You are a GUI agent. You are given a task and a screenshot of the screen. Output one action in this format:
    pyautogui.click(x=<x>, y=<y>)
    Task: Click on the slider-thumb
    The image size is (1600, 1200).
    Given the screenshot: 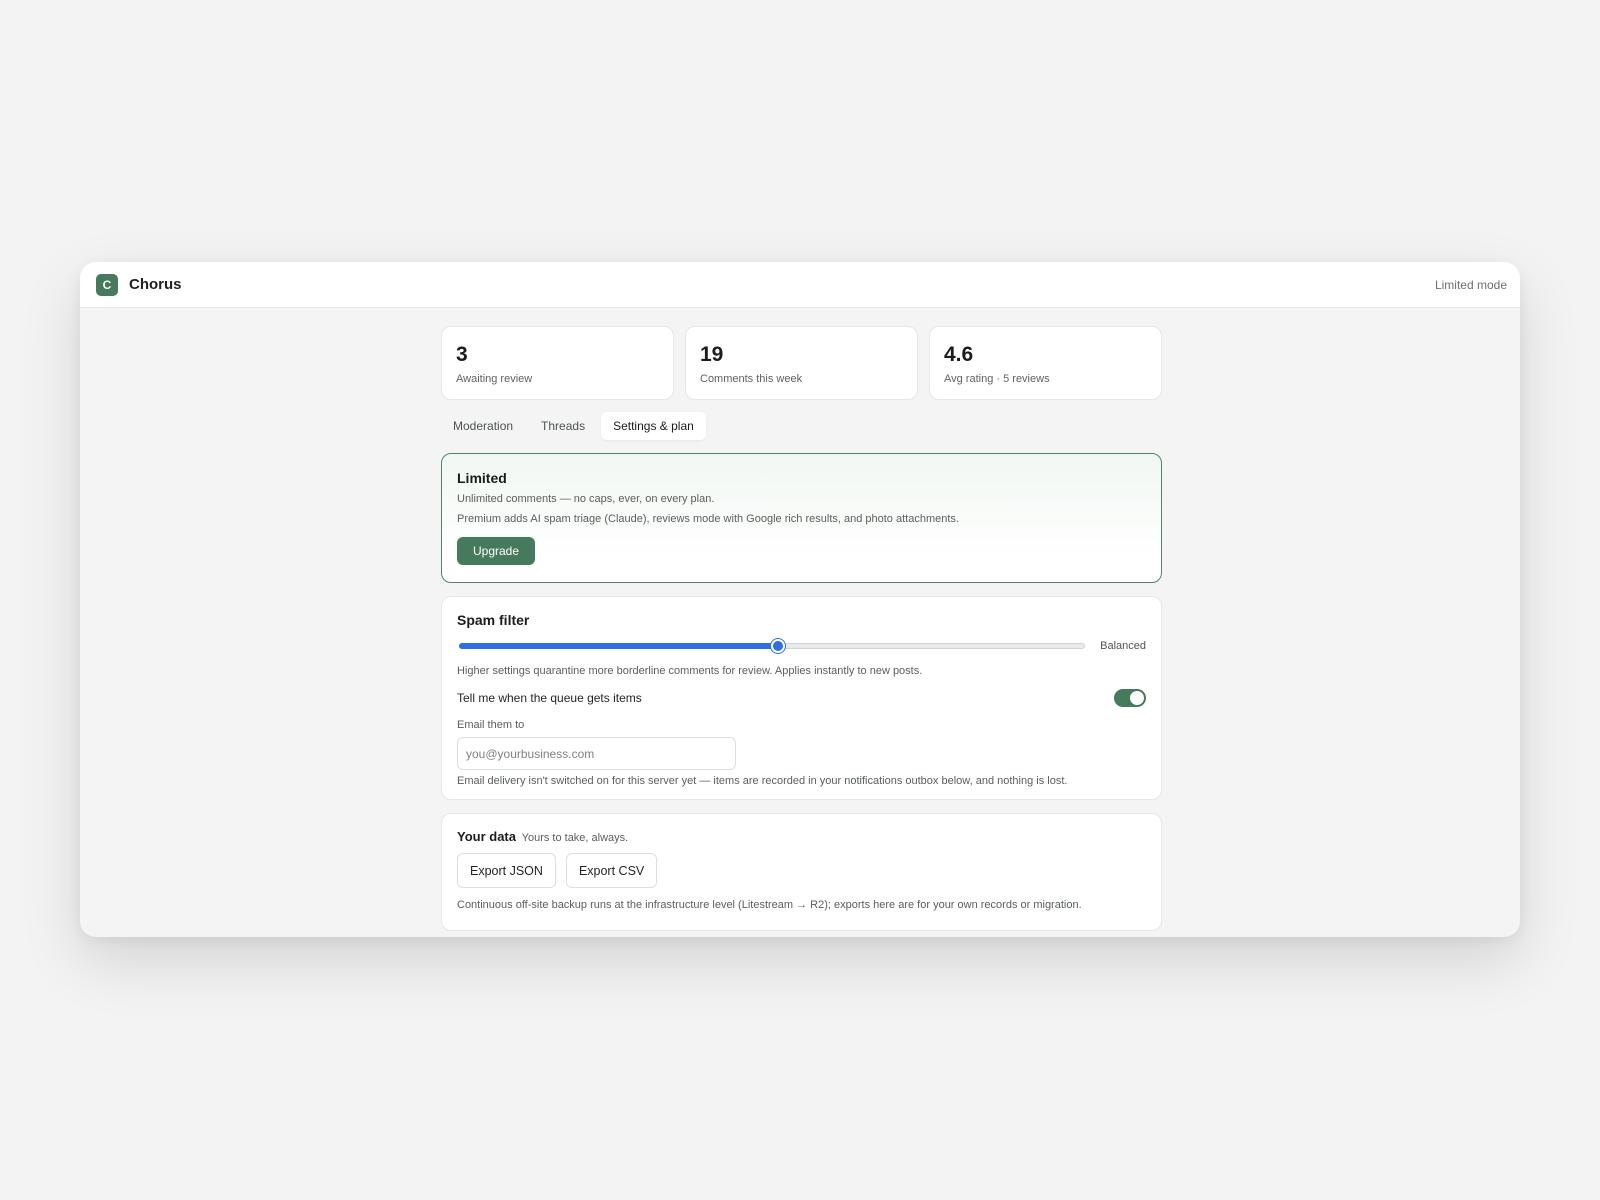 What is the action you would take?
    pyautogui.click(x=778, y=646)
    